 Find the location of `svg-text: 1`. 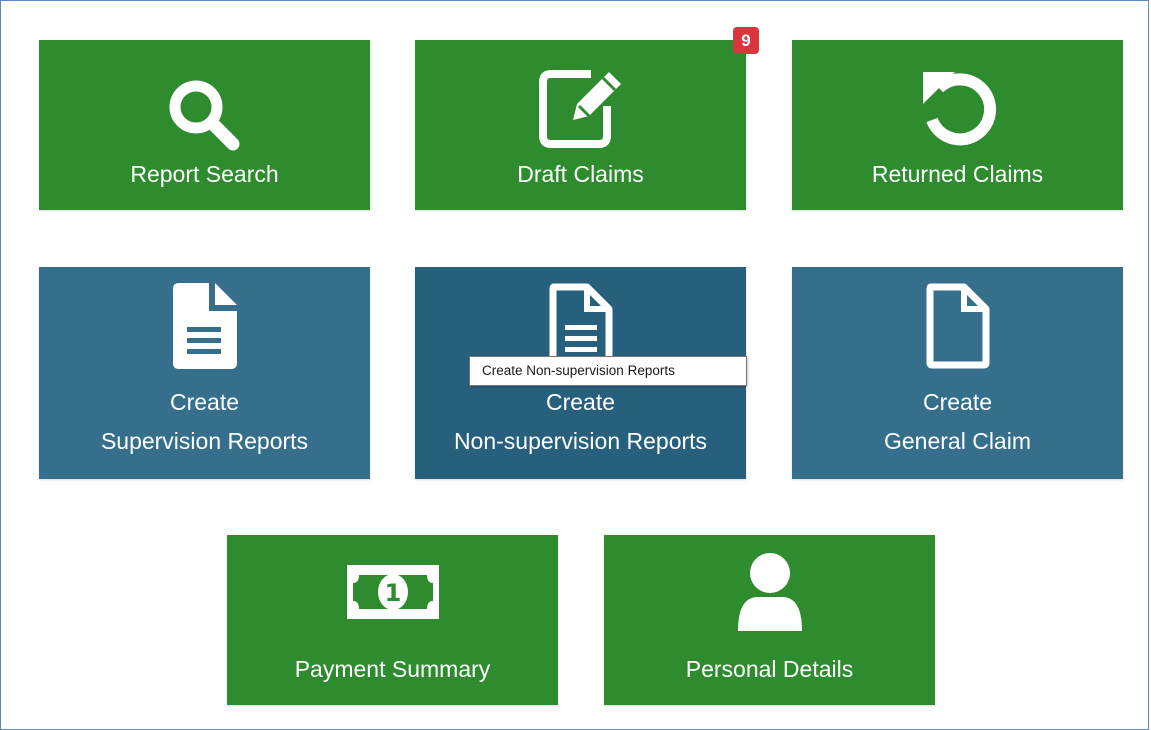

svg-text: 1 is located at coordinates (392, 593).